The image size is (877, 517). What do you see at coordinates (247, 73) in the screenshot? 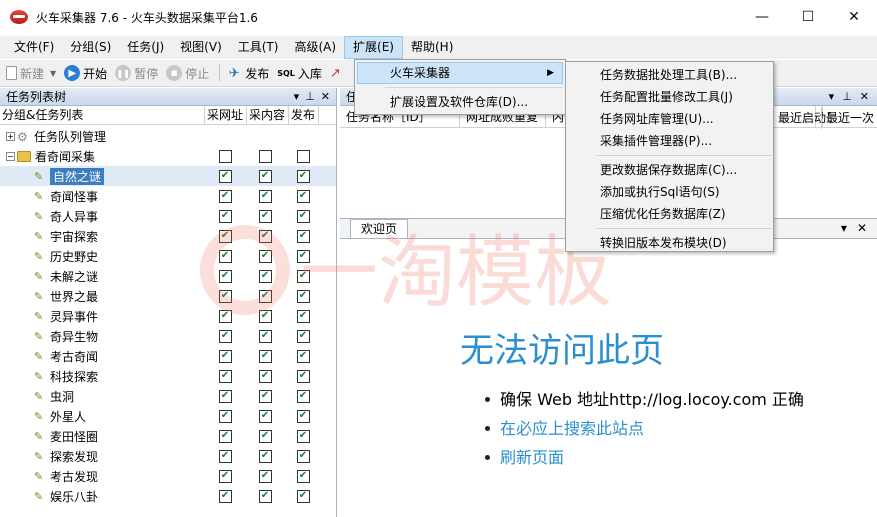
I see `publish-button: ✈ 发布` at bounding box center [247, 73].